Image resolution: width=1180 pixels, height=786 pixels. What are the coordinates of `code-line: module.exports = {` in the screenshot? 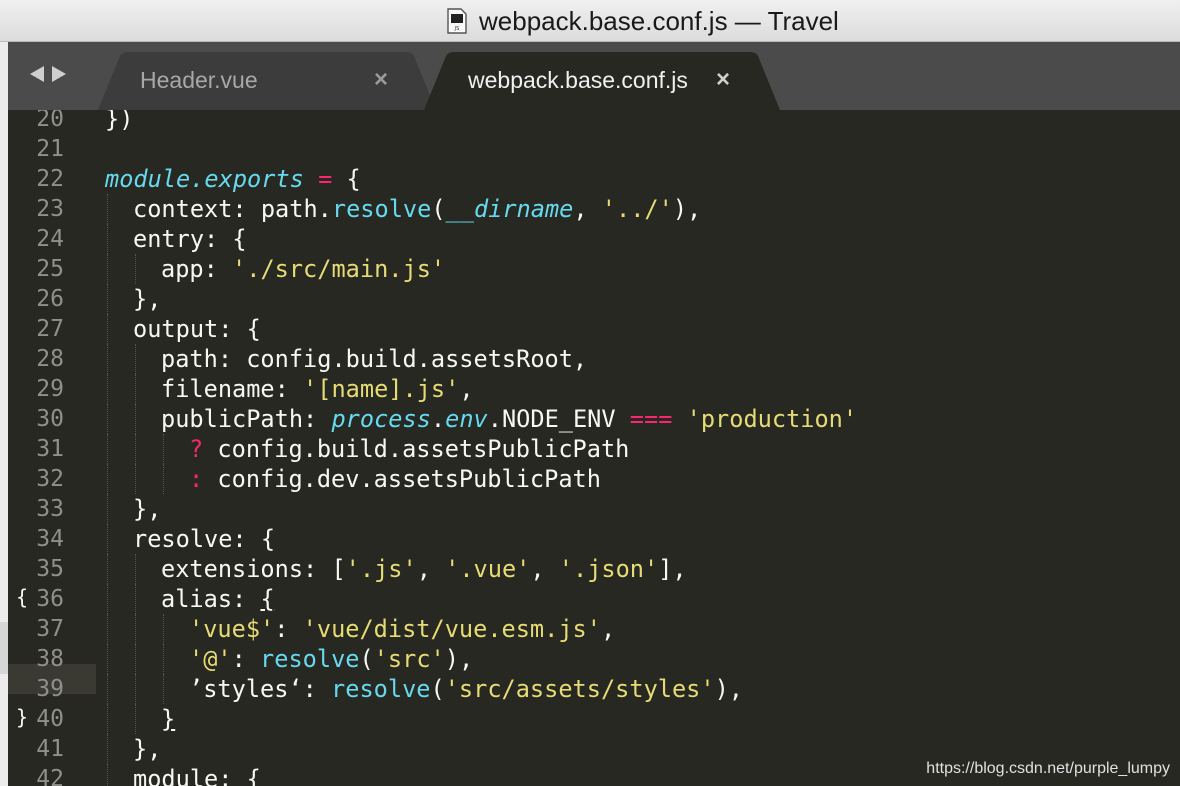 It's located at (233, 179).